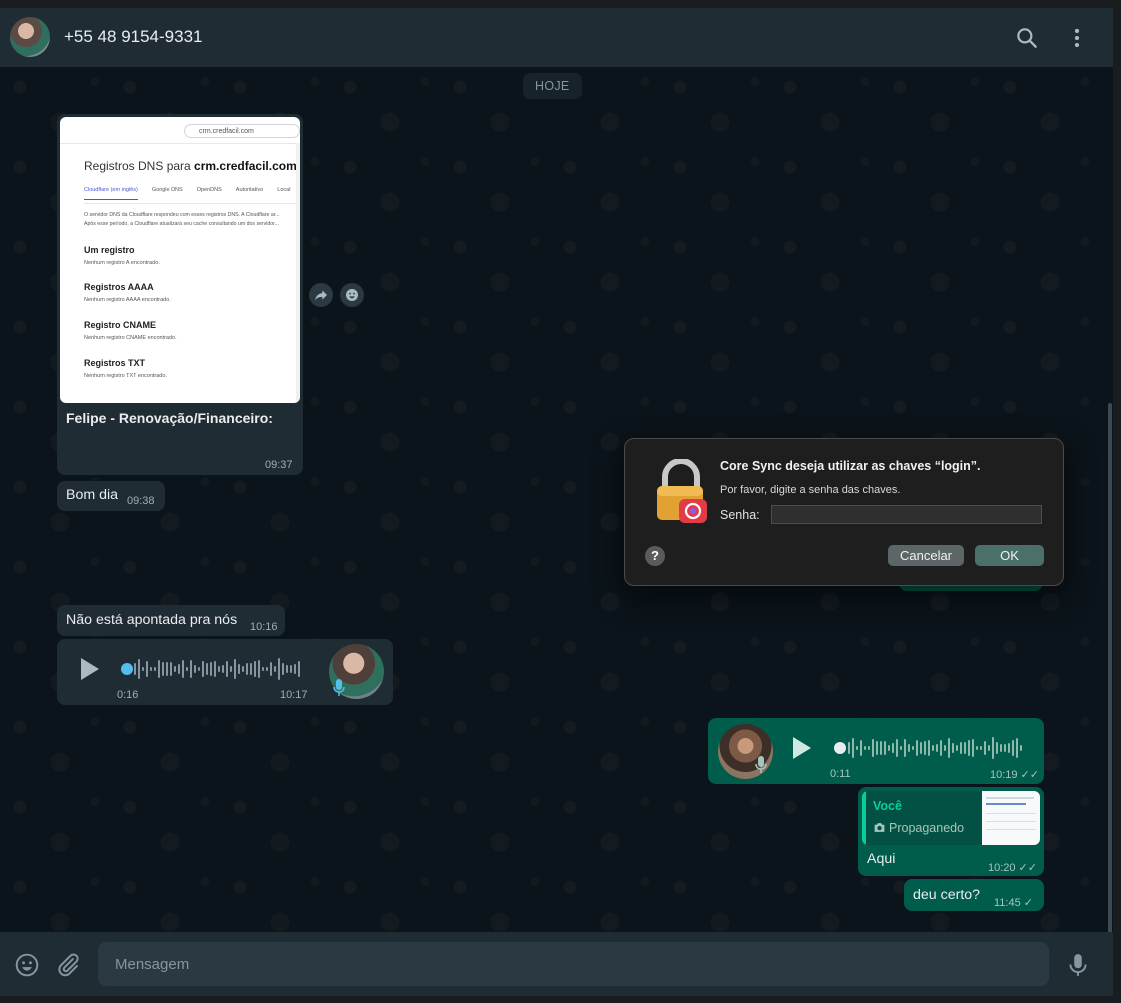 Image resolution: width=1121 pixels, height=1003 pixels. I want to click on chat-header: +55 48 9154-9331, so click(556, 37).